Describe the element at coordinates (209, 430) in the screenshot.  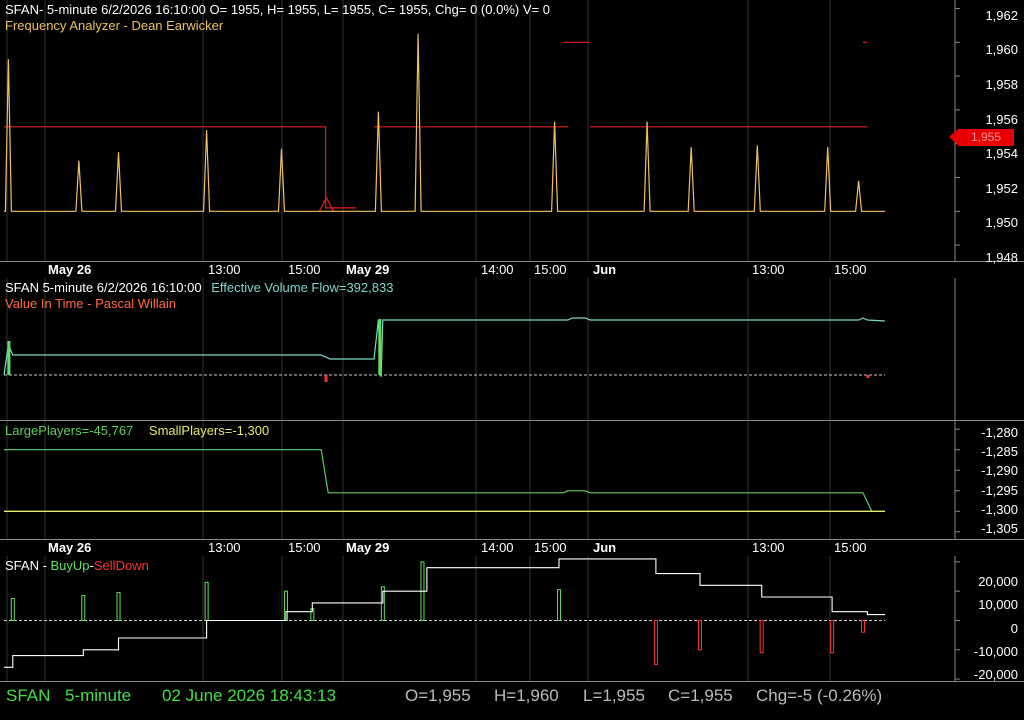
I see `small-players-label: SmallPlayers=-1,300` at that location.